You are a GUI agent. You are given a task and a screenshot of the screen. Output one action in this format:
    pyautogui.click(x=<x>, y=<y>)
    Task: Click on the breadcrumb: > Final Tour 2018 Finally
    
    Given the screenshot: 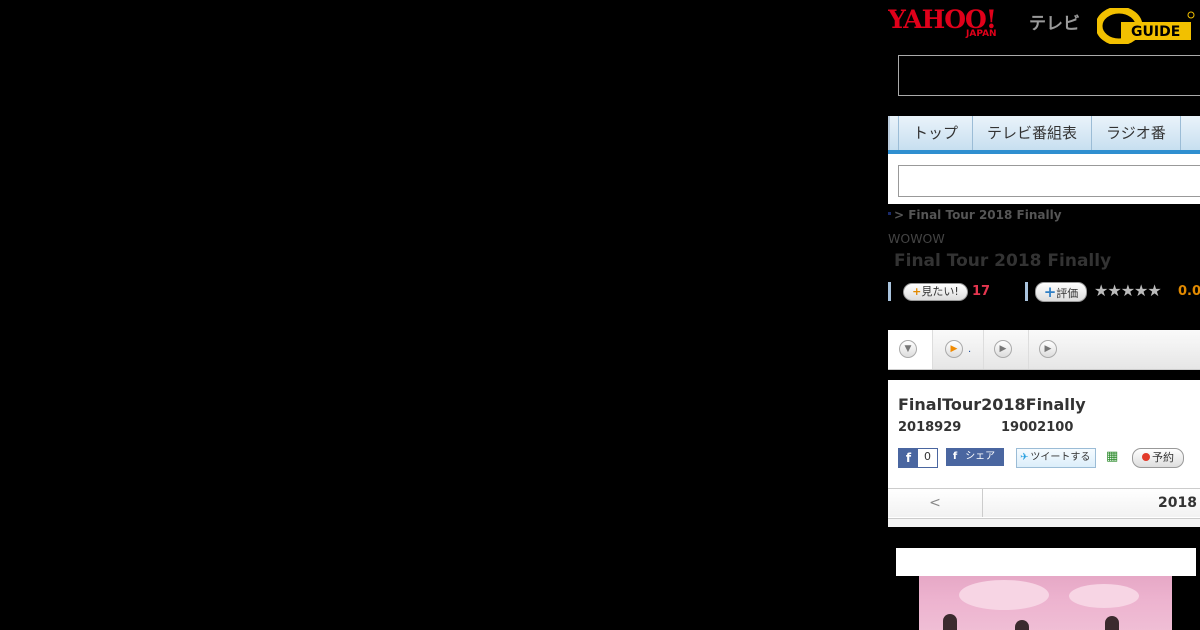 What is the action you would take?
    pyautogui.click(x=975, y=215)
    